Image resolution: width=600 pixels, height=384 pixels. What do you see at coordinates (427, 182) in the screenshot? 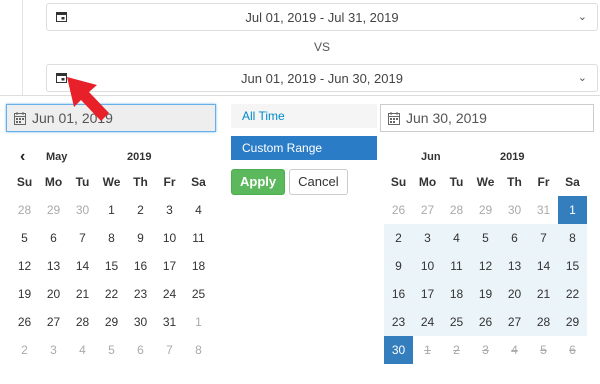
I see `right-weekday-mo: Mo` at bounding box center [427, 182].